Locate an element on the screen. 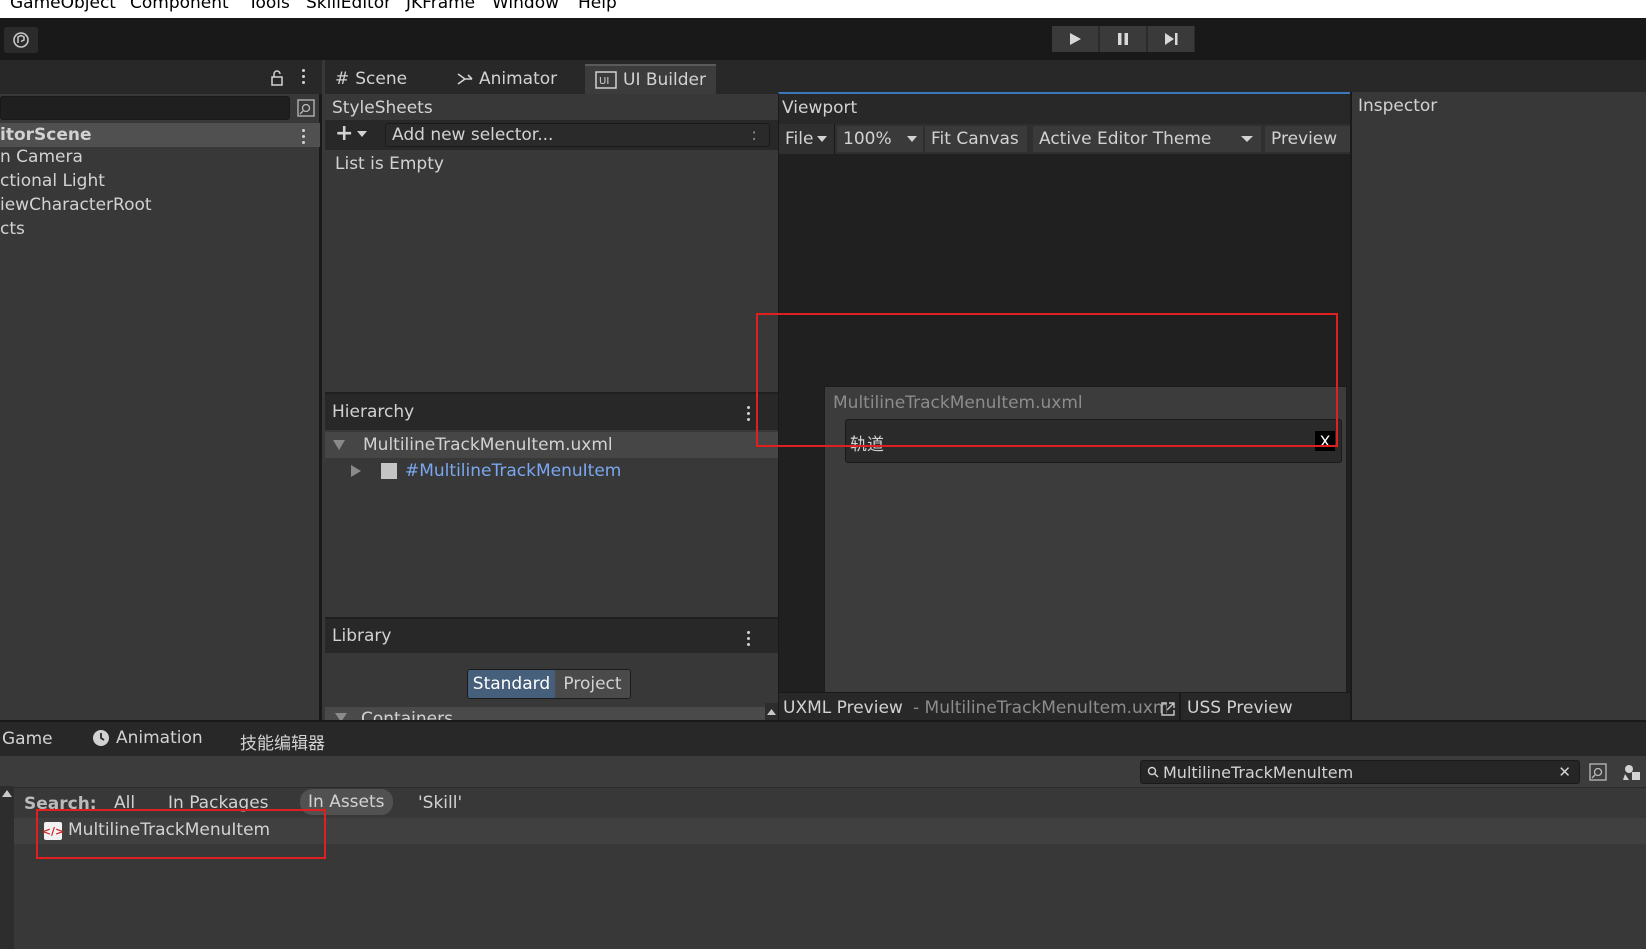 The image size is (1646, 949). library-panel: Library Standard Project Containers is located at coordinates (551, 670).